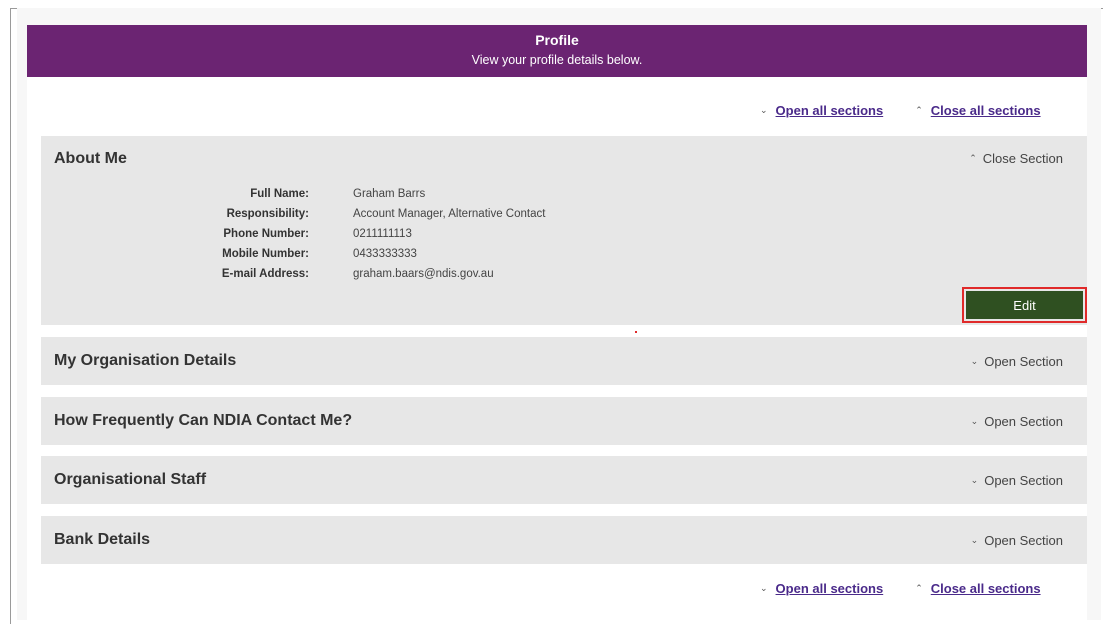 The width and height of the screenshot is (1103, 624). What do you see at coordinates (1023, 158) in the screenshot?
I see `close-section-label: Close Section` at bounding box center [1023, 158].